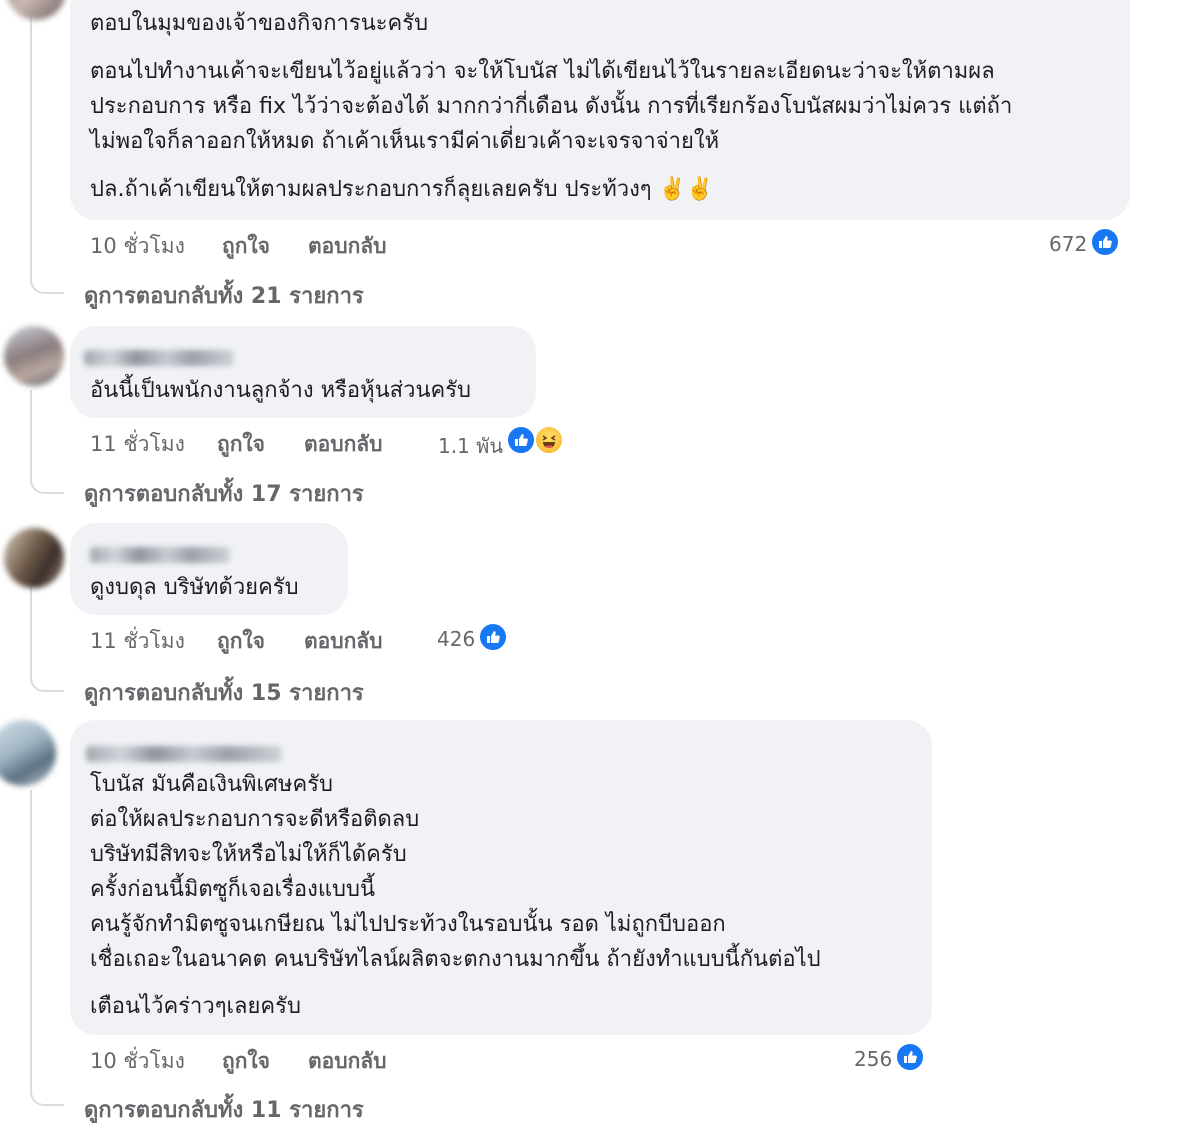  I want to click on view-replies-link: ดูการตอบกลับทั้ง 15 รายการ, so click(224, 692).